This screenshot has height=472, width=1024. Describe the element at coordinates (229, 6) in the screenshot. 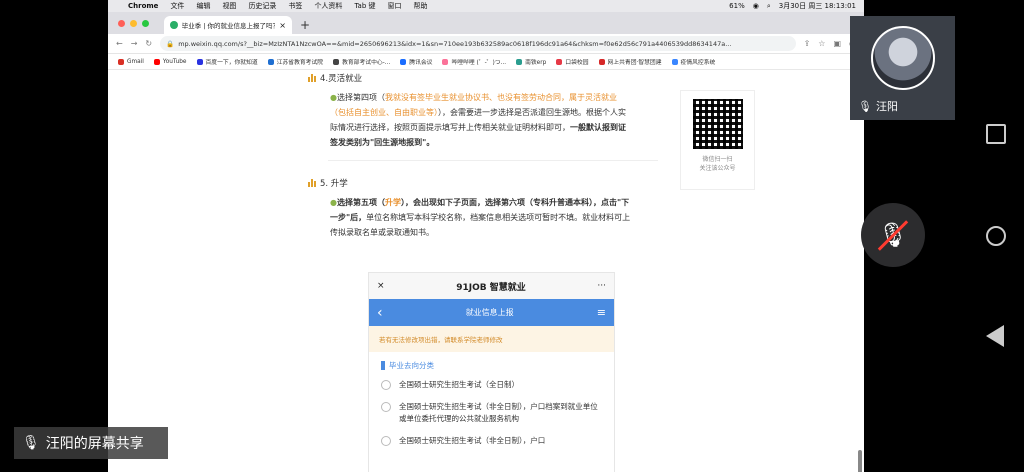

I see `menu-view: 视图` at that location.